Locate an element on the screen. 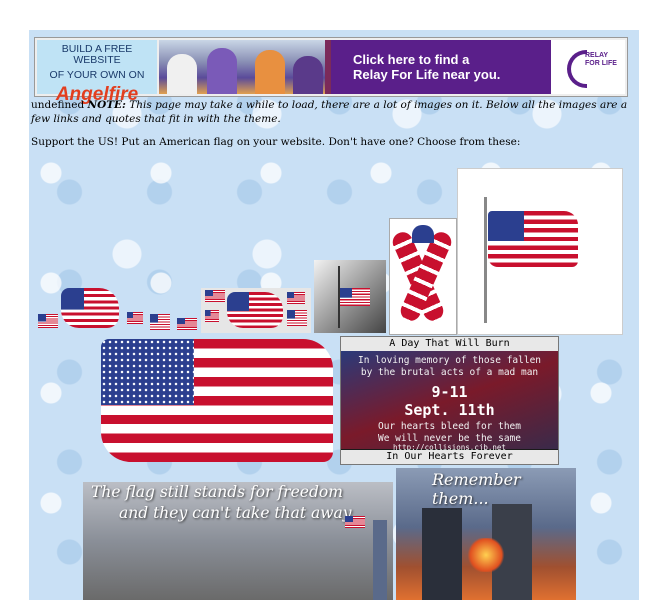 This screenshot has width=670, height=600. flag-waving-small-icon is located at coordinates (135, 318).